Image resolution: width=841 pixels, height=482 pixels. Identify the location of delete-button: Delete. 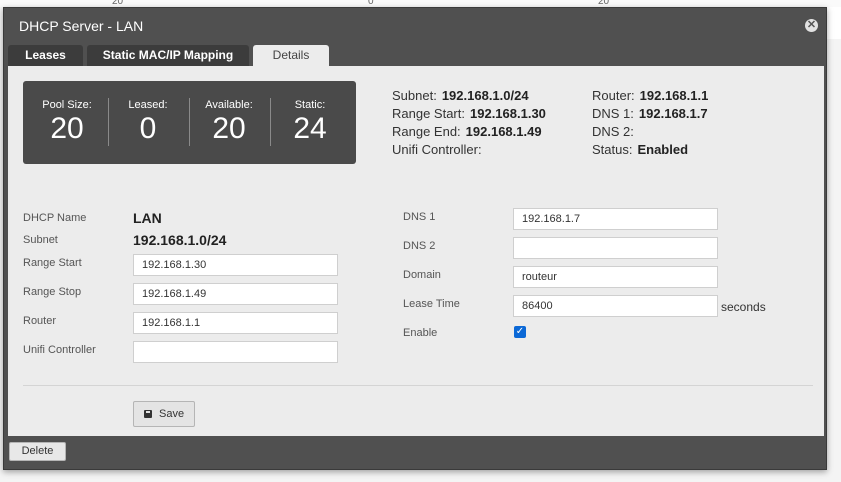
(37, 451).